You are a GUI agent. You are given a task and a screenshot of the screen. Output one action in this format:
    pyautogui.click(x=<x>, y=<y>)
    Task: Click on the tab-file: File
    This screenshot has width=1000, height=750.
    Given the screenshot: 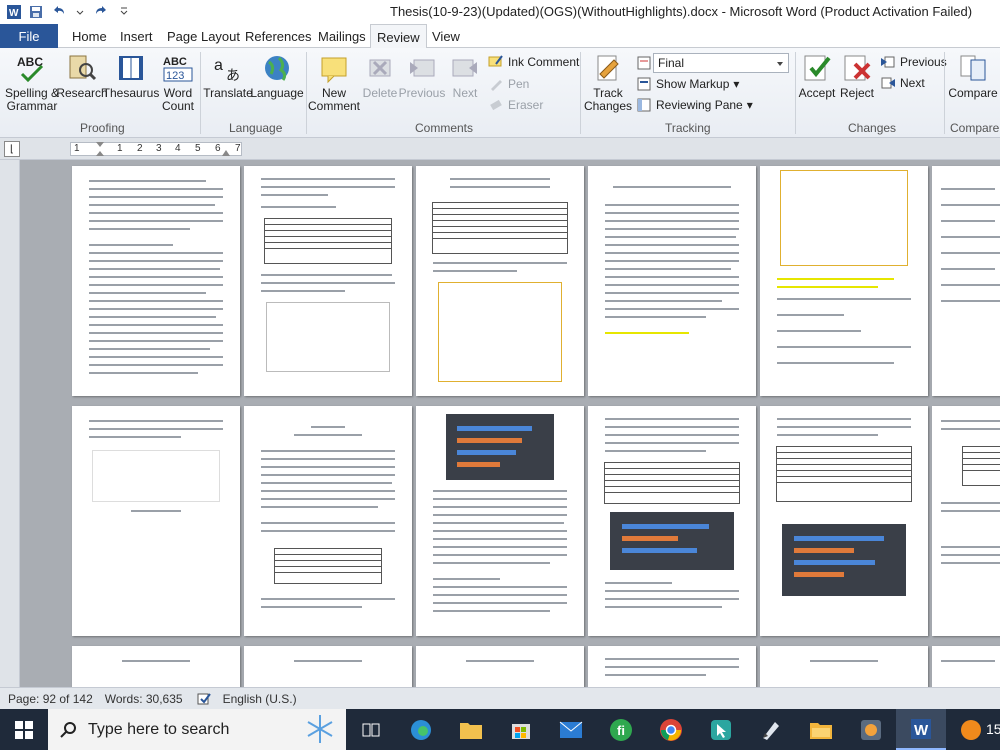 What is the action you would take?
    pyautogui.click(x=29, y=36)
    